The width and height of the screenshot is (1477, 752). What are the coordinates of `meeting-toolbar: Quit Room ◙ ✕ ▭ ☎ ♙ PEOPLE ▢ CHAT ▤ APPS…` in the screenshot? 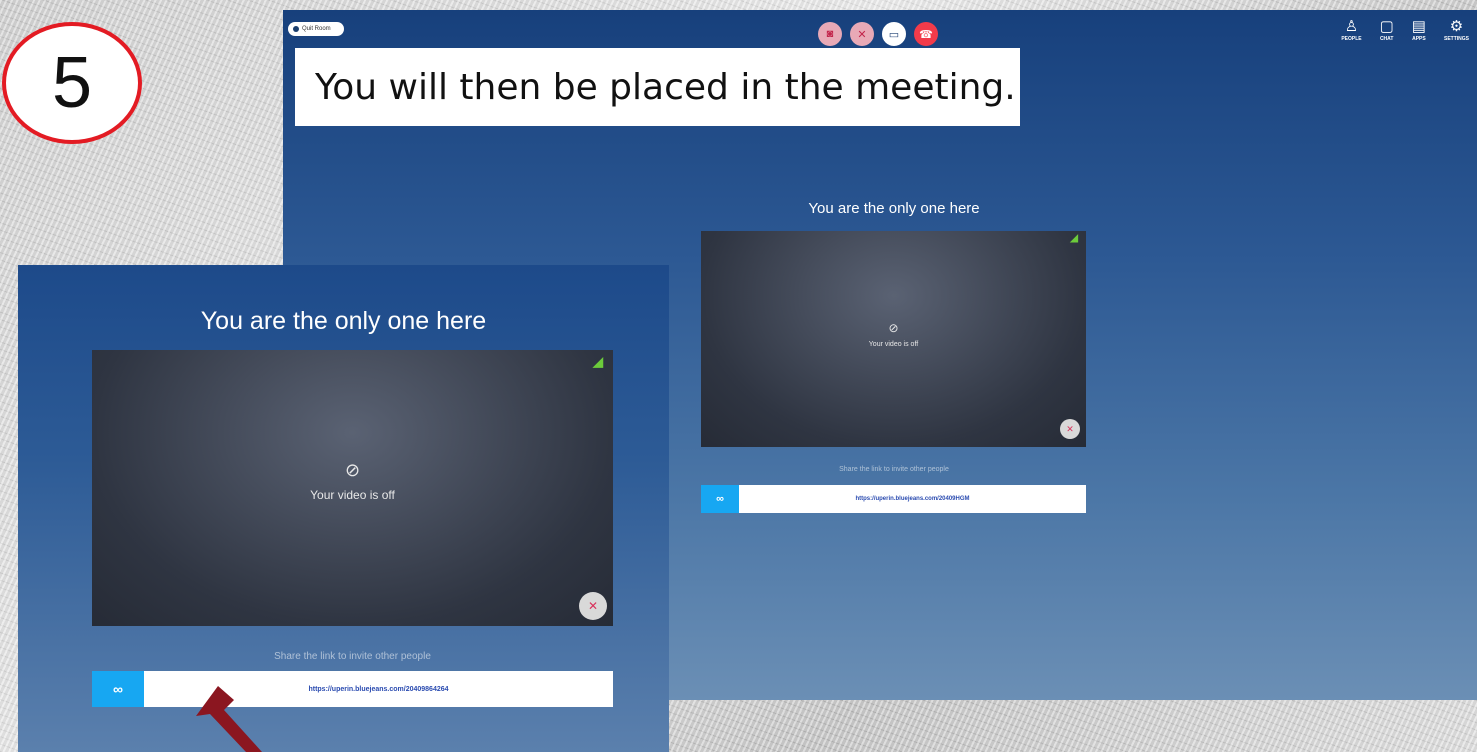 It's located at (880, 30).